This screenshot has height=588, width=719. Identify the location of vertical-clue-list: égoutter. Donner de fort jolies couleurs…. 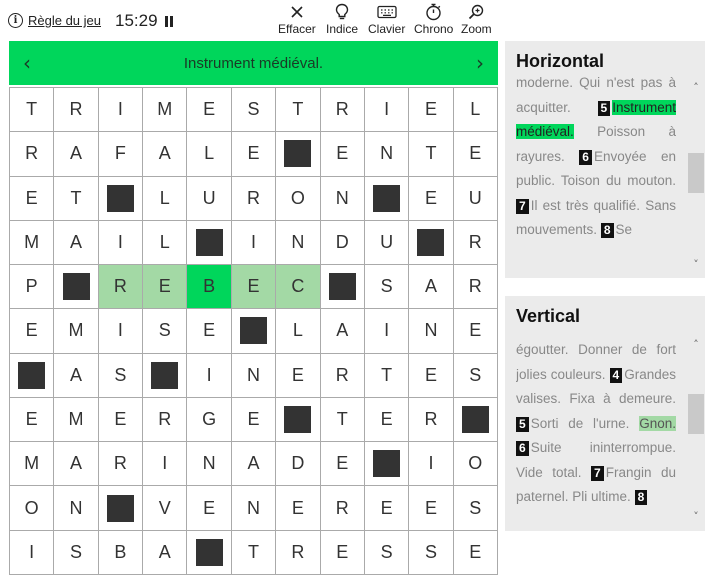
(596, 430).